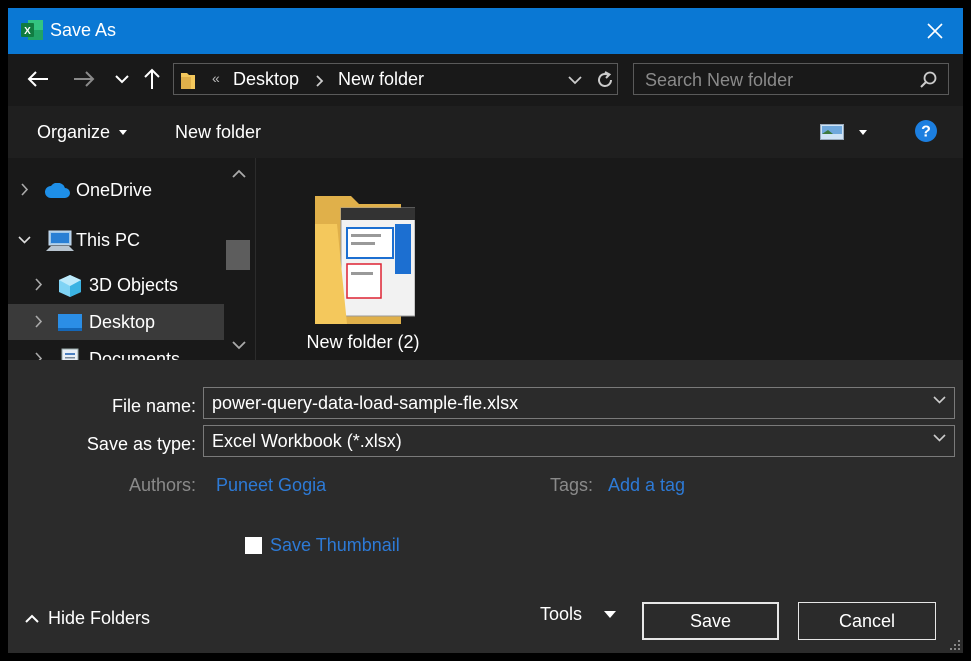 The image size is (971, 661). I want to click on onedrive-cloud-icon, so click(57, 190).